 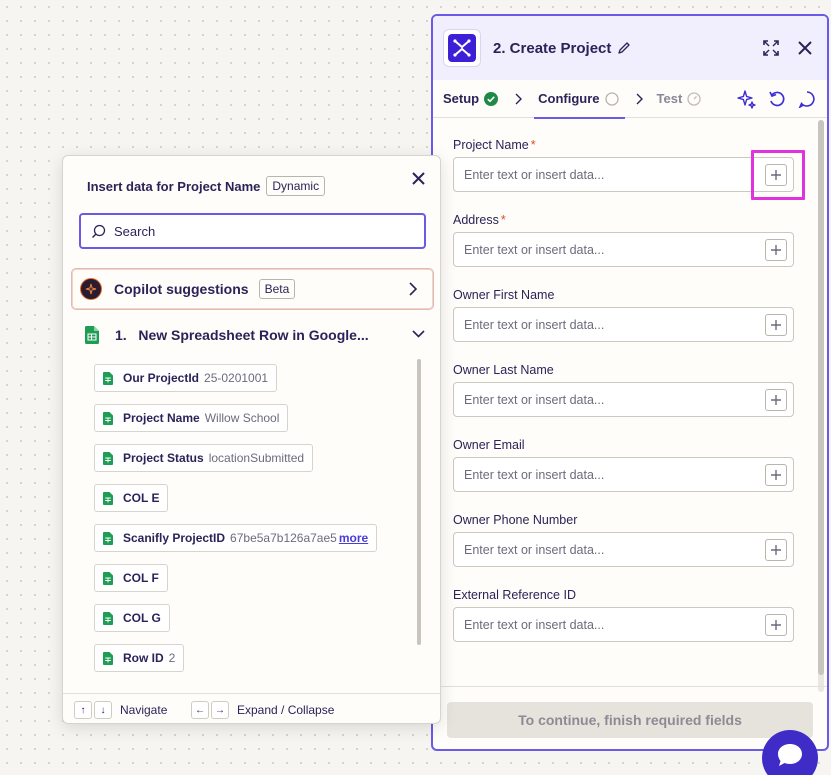 I want to click on item-key: Row ID, so click(x=143, y=658).